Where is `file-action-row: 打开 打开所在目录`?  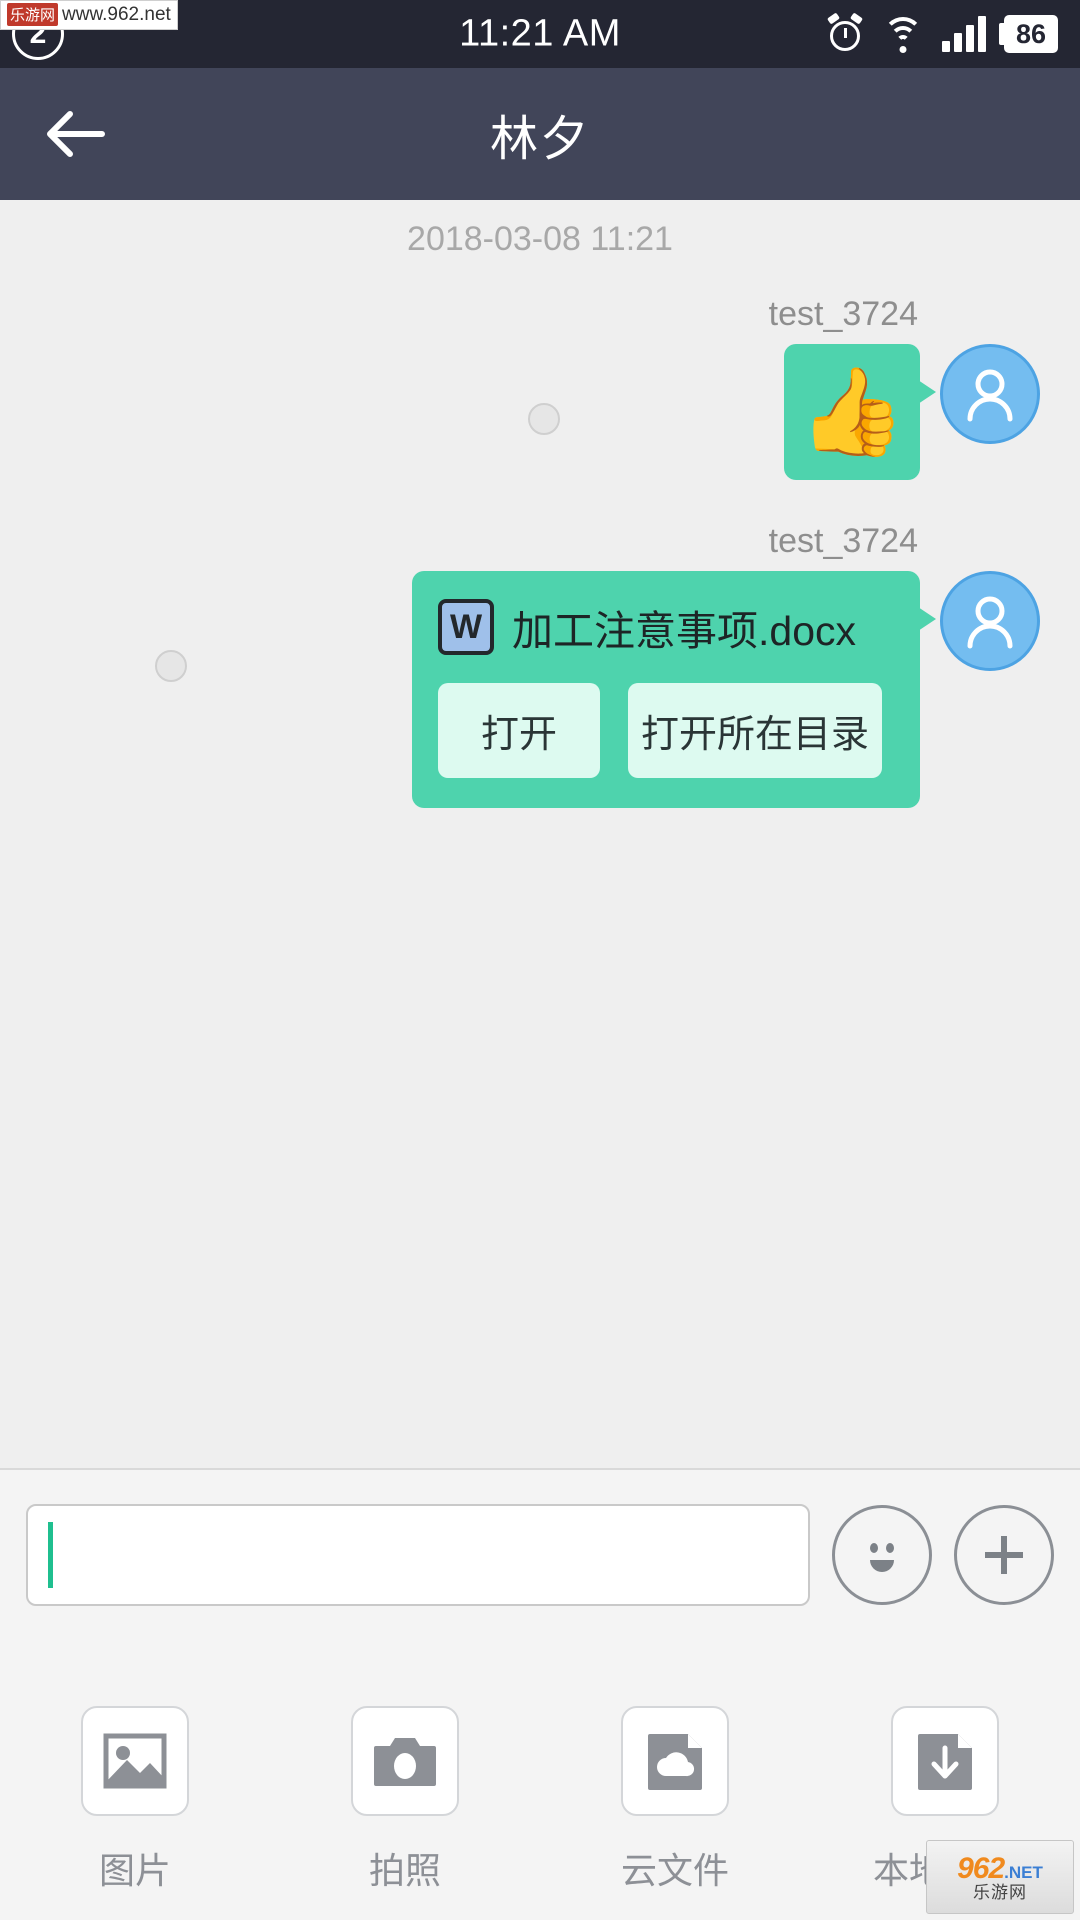
file-action-row: 打开 打开所在目录 is located at coordinates (666, 730).